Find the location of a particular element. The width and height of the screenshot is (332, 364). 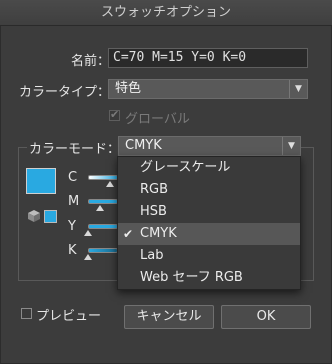

slider-knob-y is located at coordinates (88, 233).